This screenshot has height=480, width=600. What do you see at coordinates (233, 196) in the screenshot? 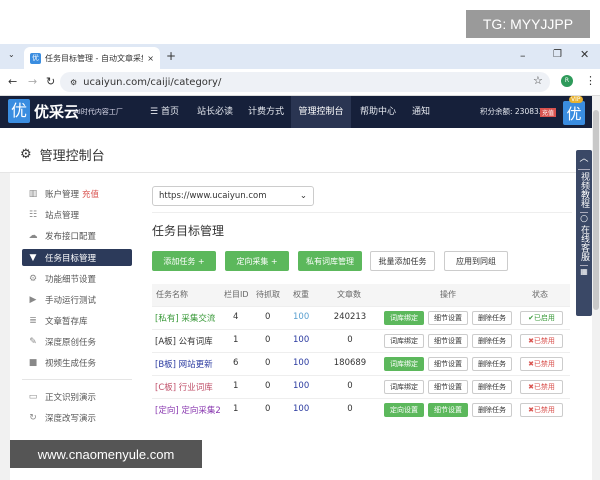
I see `site-select: https://www.ucaiyun.com ⌄` at bounding box center [233, 196].